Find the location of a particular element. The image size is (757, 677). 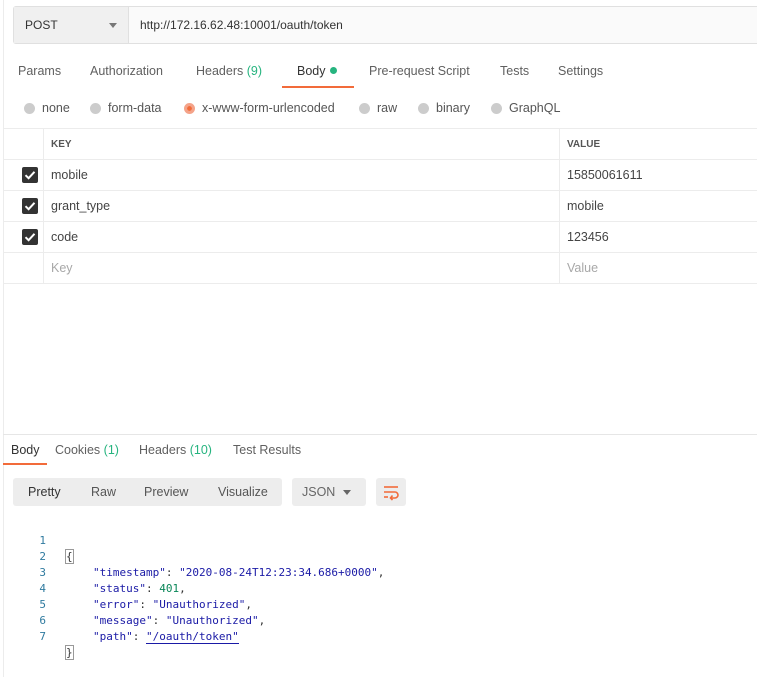

url-input: http://172.16.62.48:10001/oauth/token is located at coordinates (241, 25).